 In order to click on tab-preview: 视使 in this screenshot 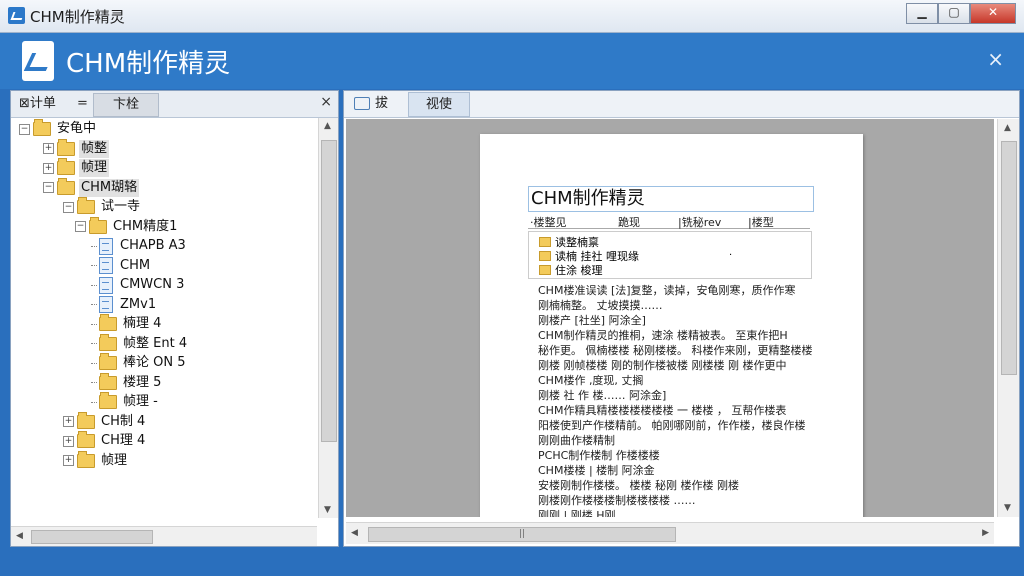, I will do `click(439, 104)`.